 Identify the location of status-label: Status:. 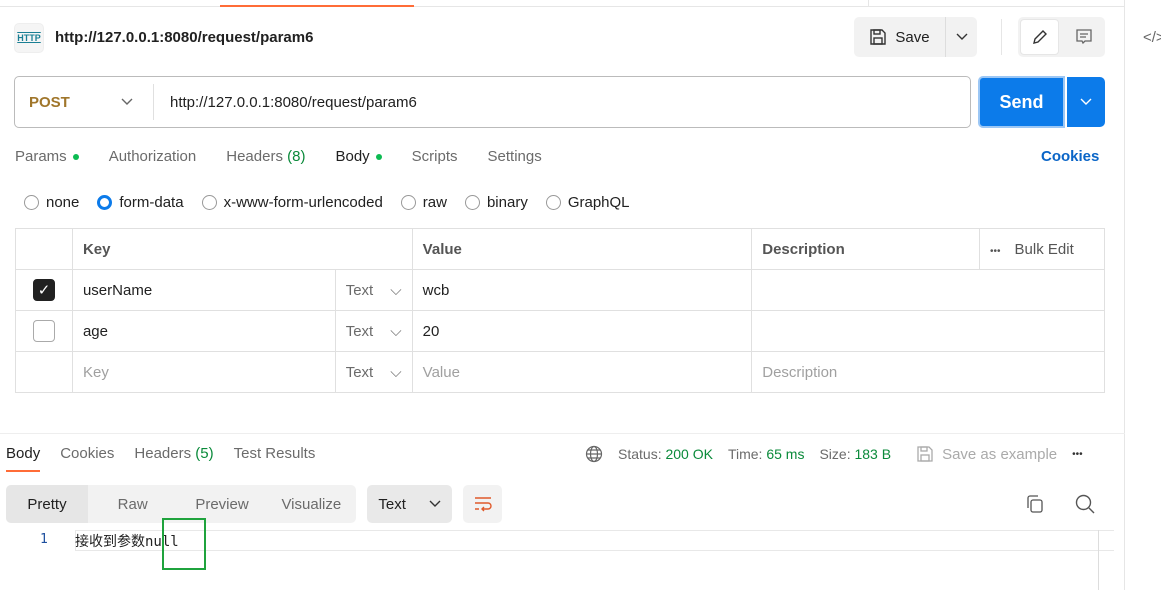
(640, 454).